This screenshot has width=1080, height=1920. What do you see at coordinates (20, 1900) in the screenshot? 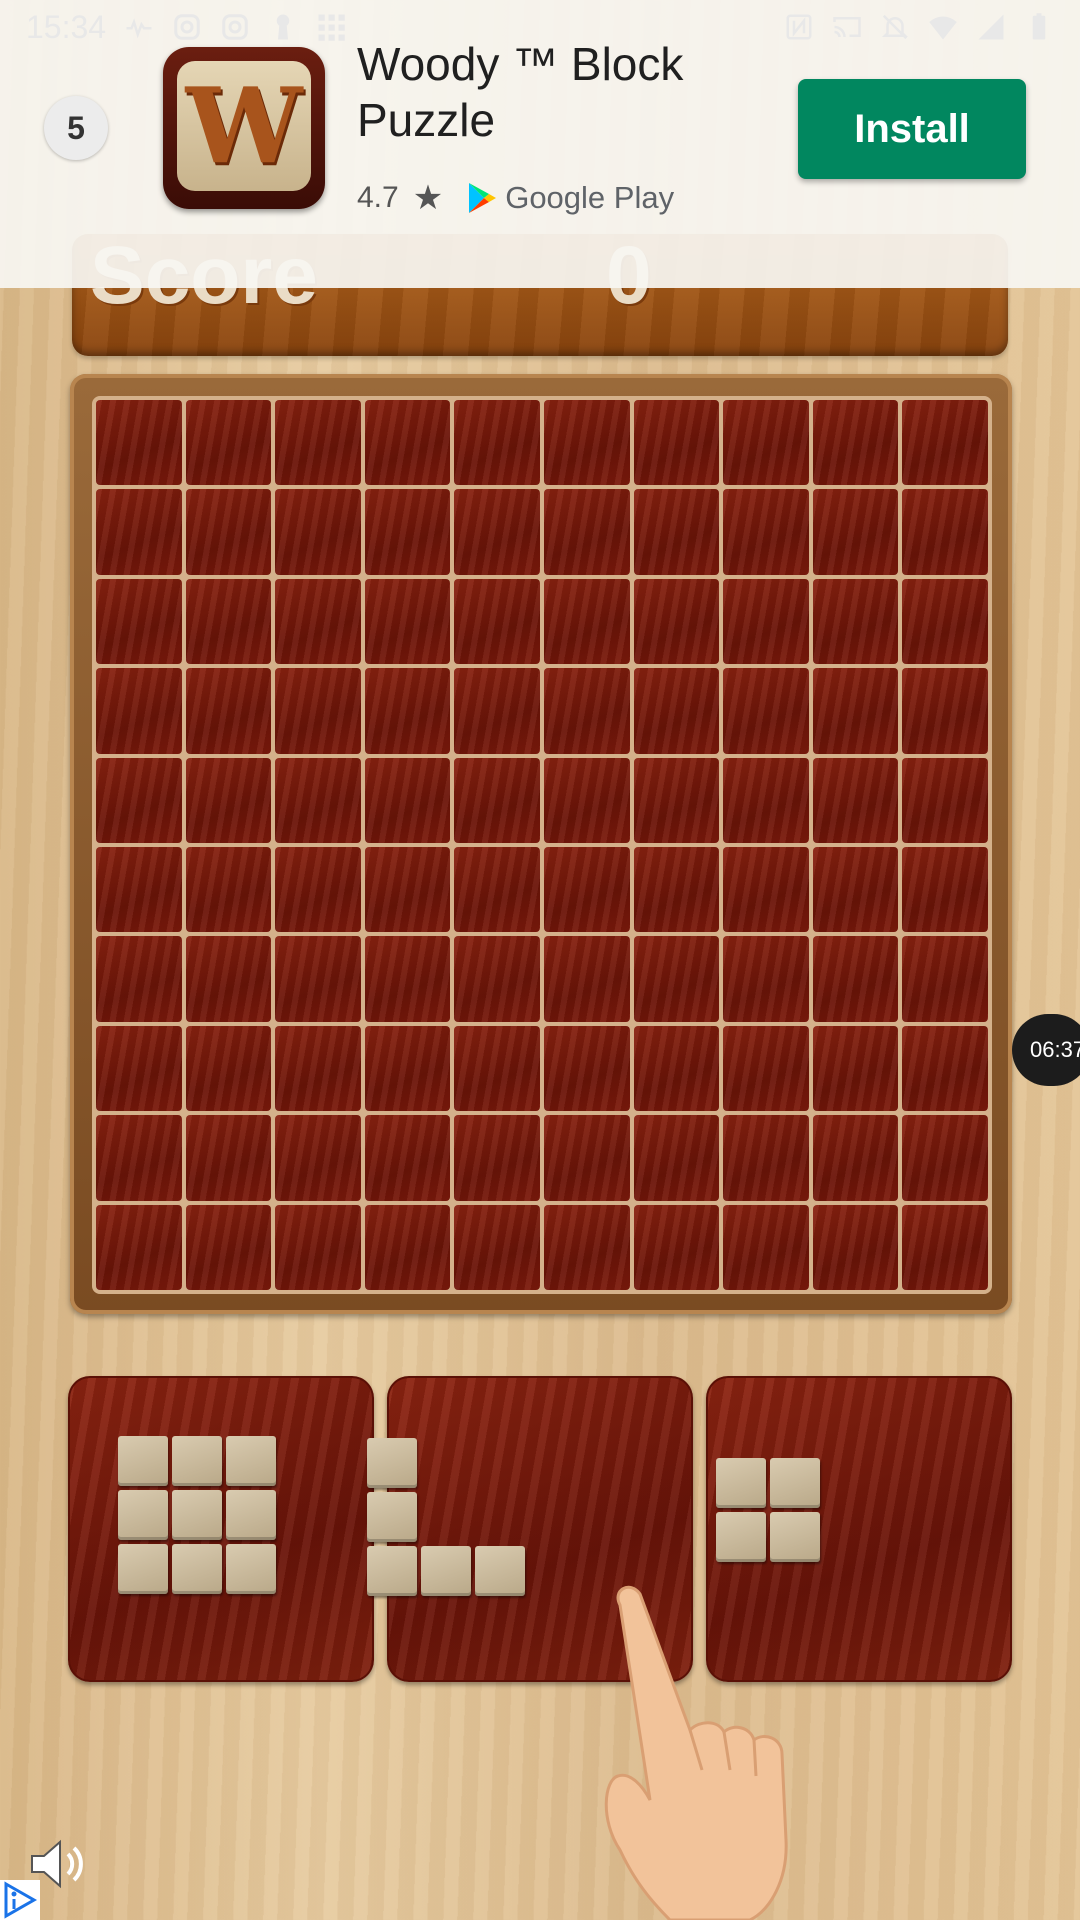
I see `adchoices-icon` at bounding box center [20, 1900].